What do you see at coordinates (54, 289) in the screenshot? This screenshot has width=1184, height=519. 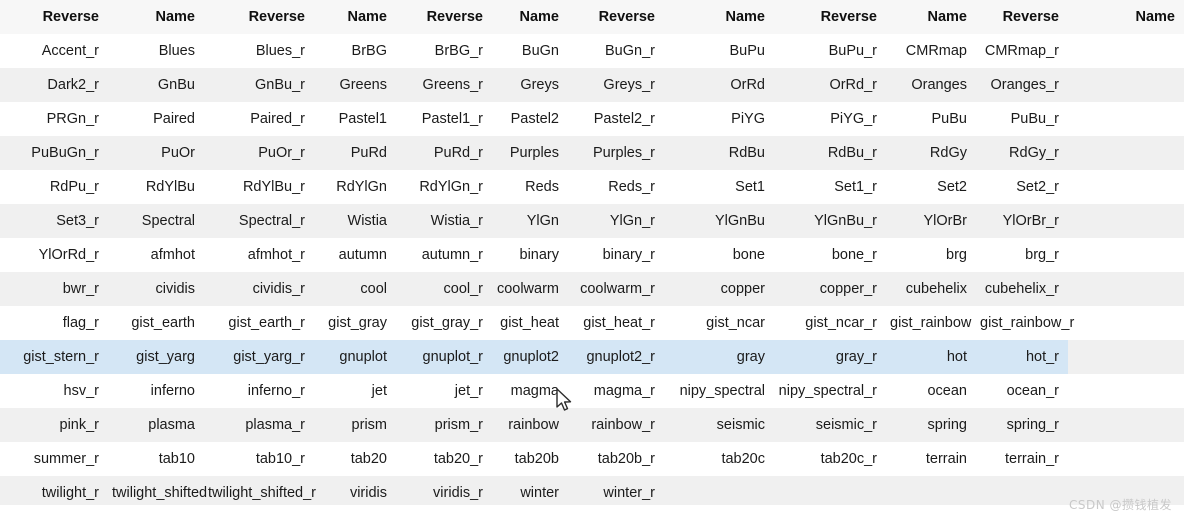 I see `colormap-name-cell: bwr_r` at bounding box center [54, 289].